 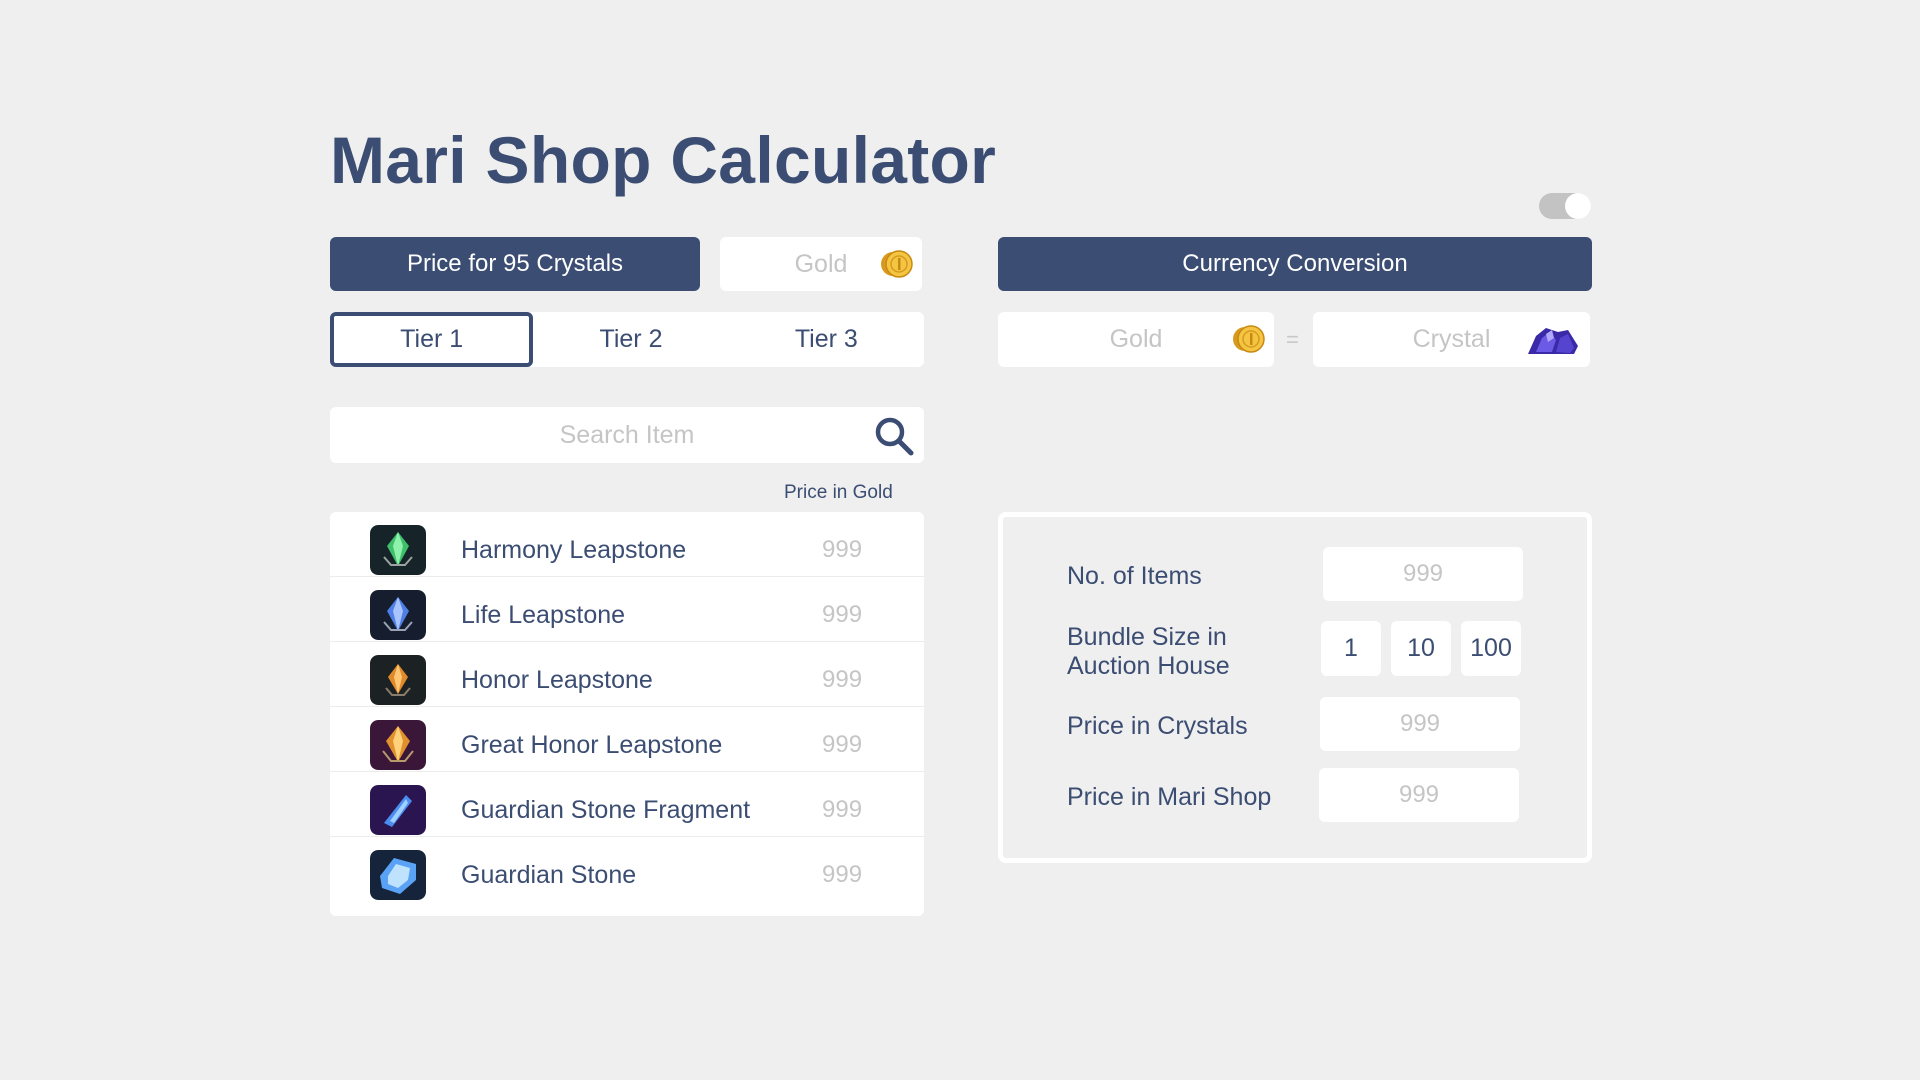 I want to click on toggle-knob, so click(x=1578, y=206).